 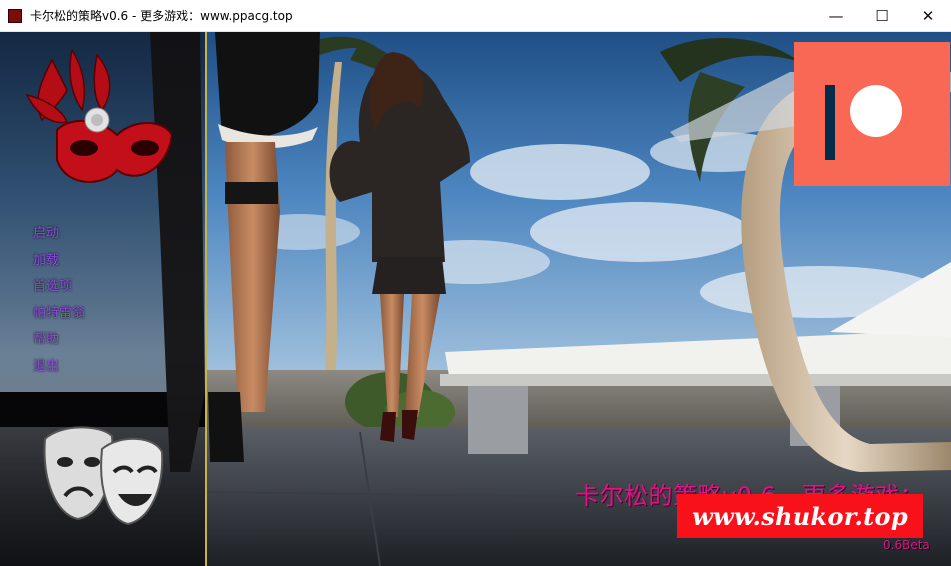 What do you see at coordinates (928, 16) in the screenshot?
I see `close-button: ✕` at bounding box center [928, 16].